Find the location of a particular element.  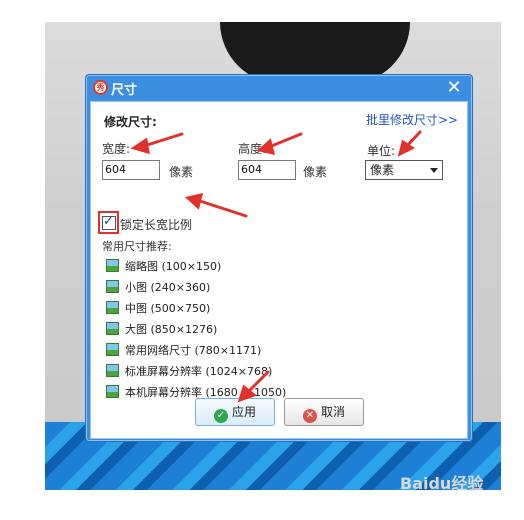

close-icon: ✕ is located at coordinates (454, 88).